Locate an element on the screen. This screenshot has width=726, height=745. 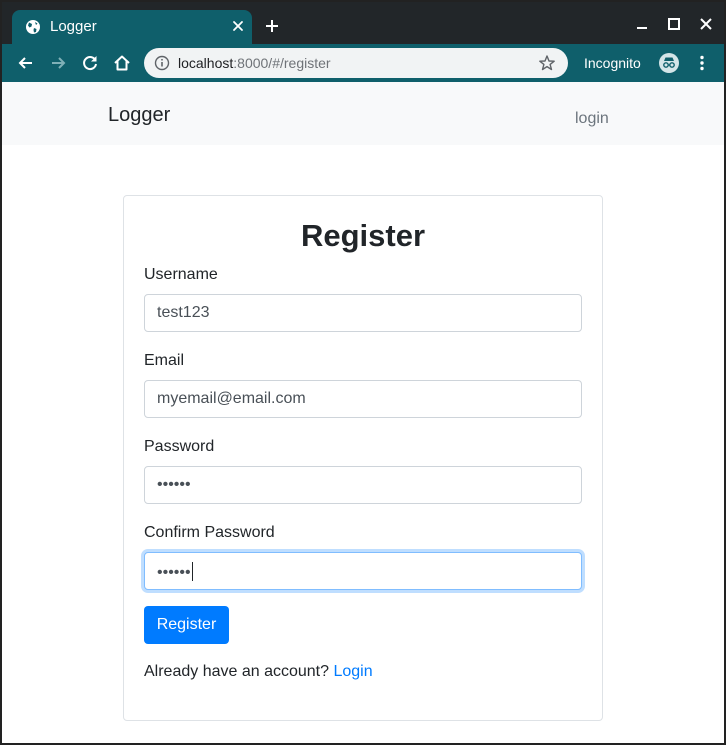
address-bar: localhost:8000/#/register is located at coordinates (356, 63).